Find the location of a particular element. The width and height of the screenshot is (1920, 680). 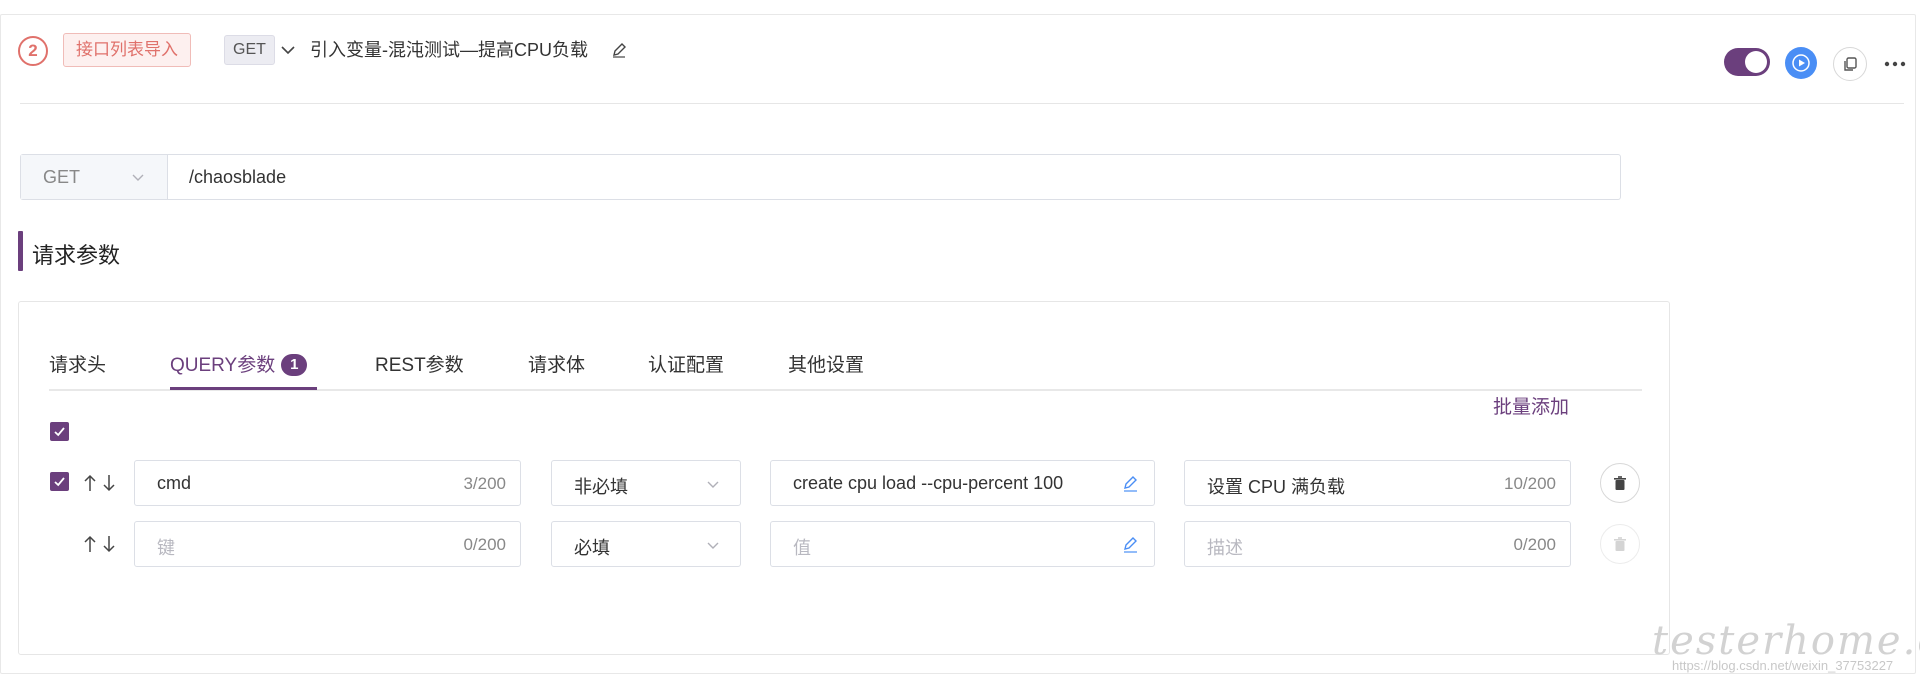

param-value-input: 值 is located at coordinates (962, 544).